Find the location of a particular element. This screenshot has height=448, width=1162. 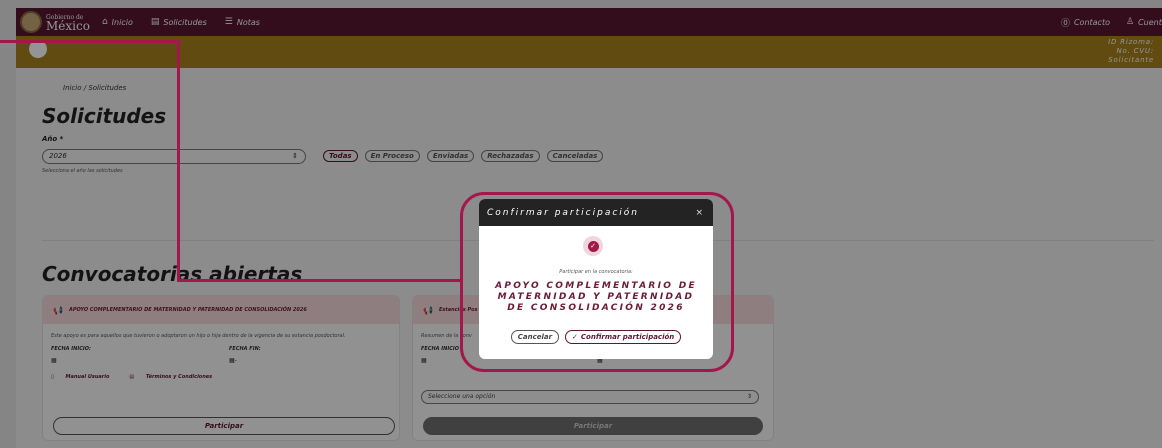

nav-cuenta-label: Cuenta is located at coordinates (1150, 22).